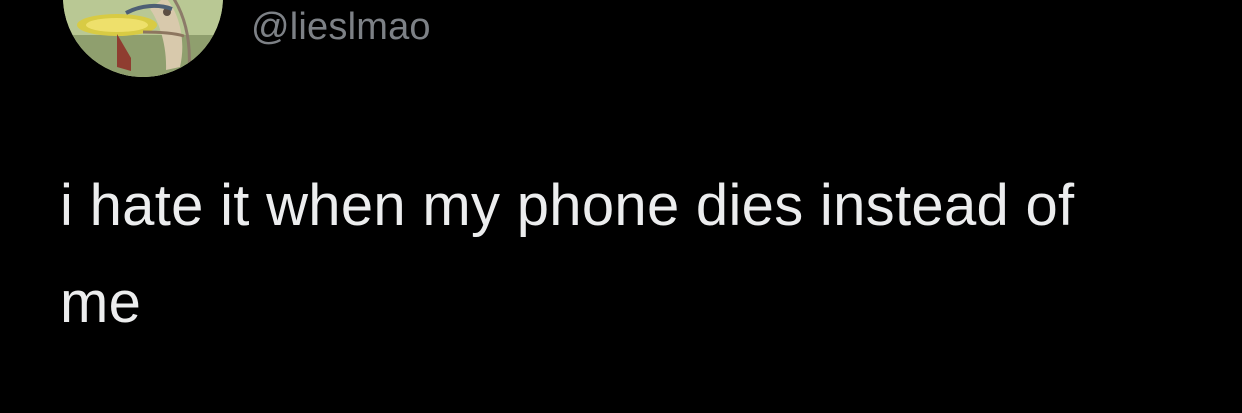 The image size is (1242, 413). I want to click on user-handle: @lieslmao, so click(341, 27).